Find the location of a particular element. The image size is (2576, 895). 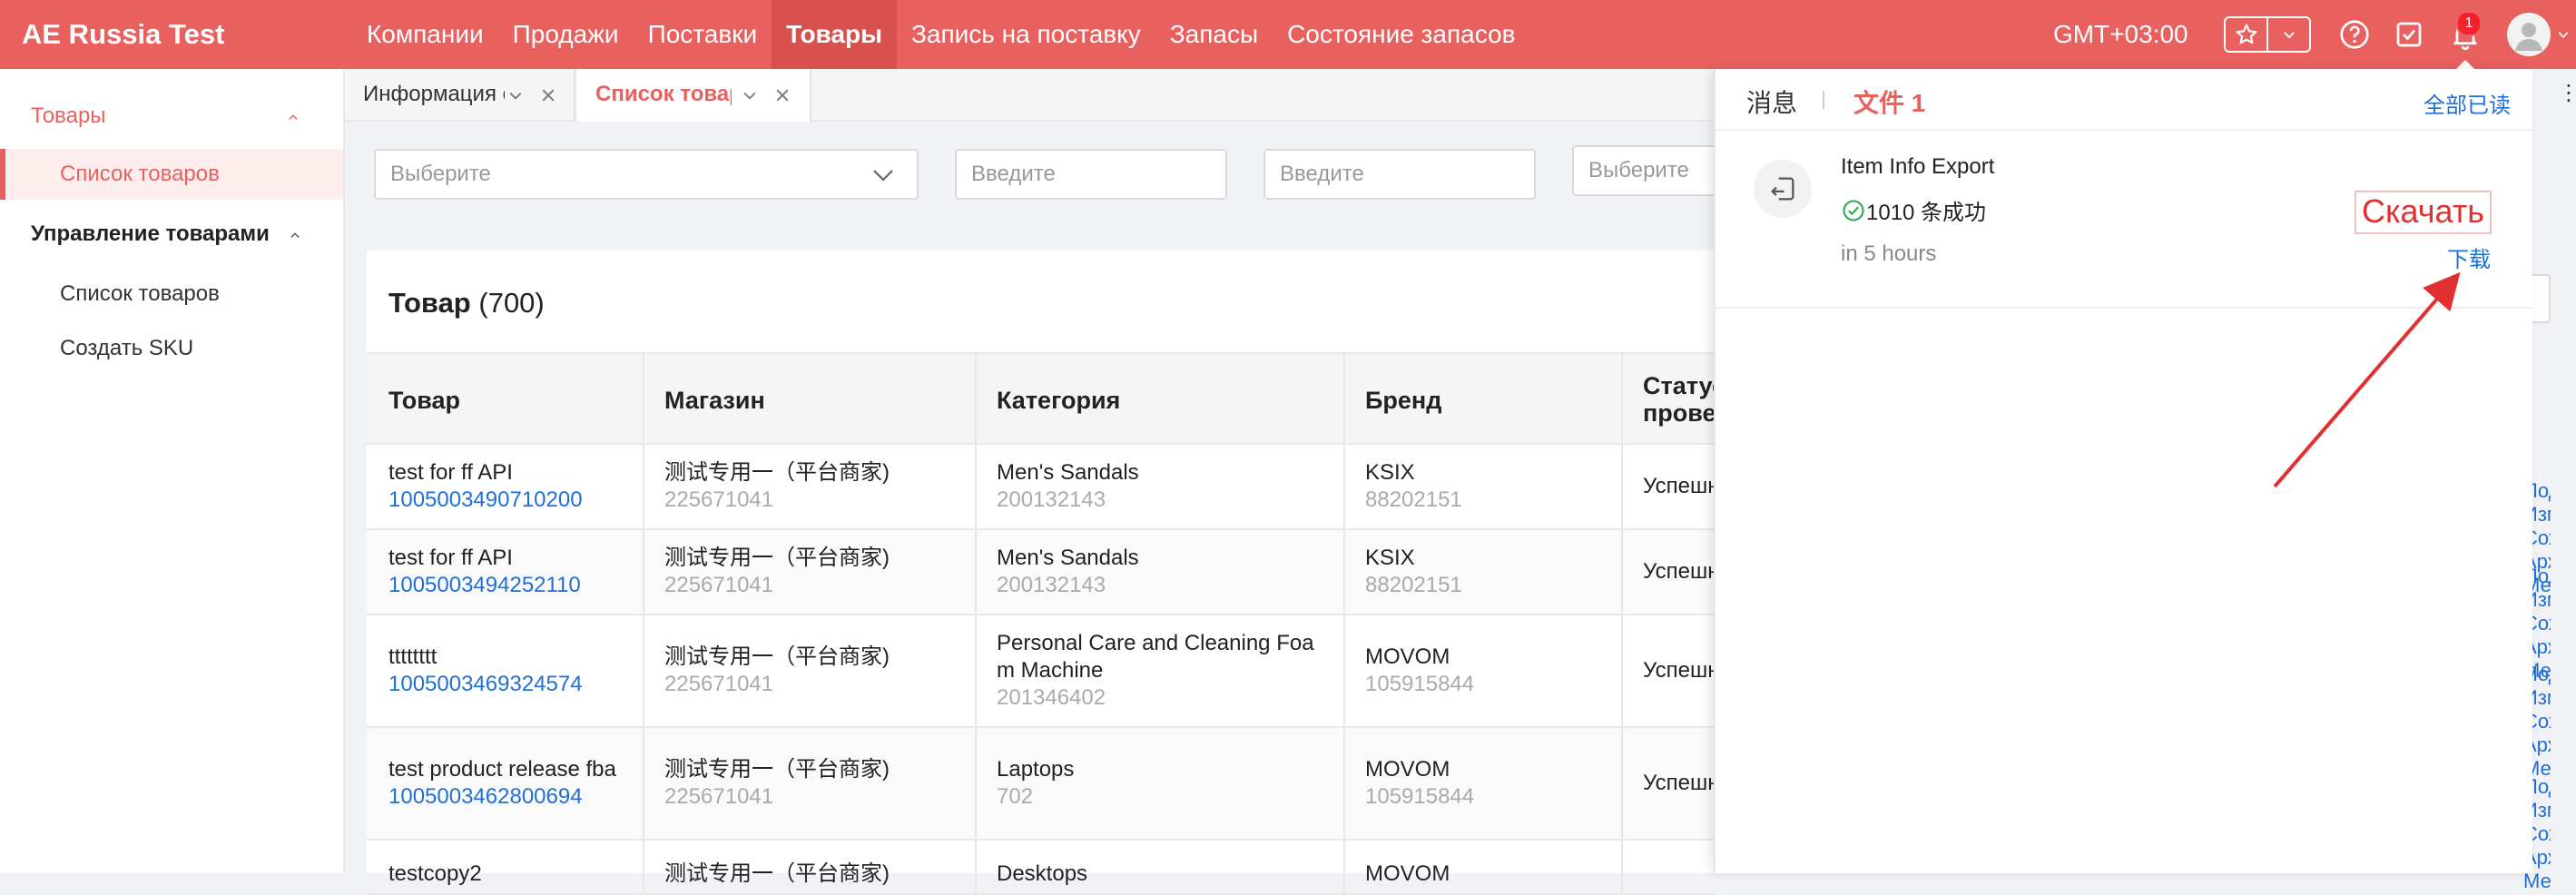

tab-product-info: Информация о товаре is located at coordinates (460, 94).